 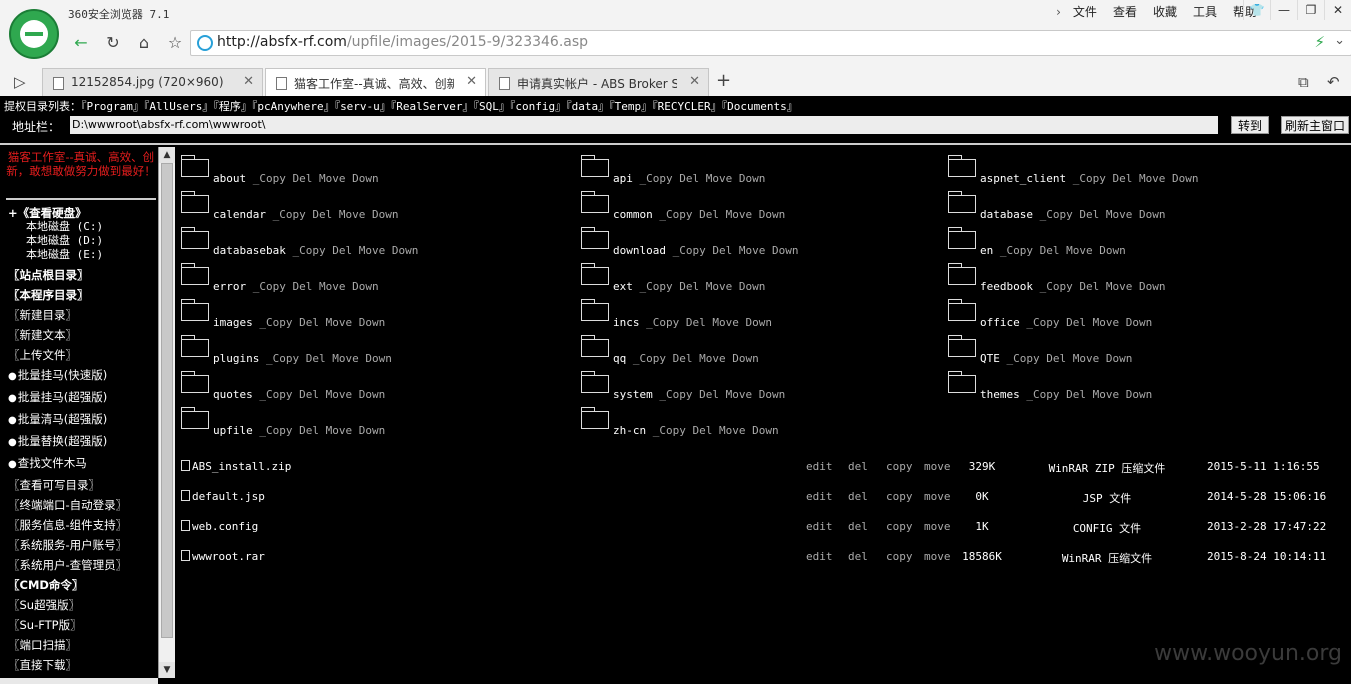 What do you see at coordinates (639, 250) in the screenshot?
I see `folder-name: download` at bounding box center [639, 250].